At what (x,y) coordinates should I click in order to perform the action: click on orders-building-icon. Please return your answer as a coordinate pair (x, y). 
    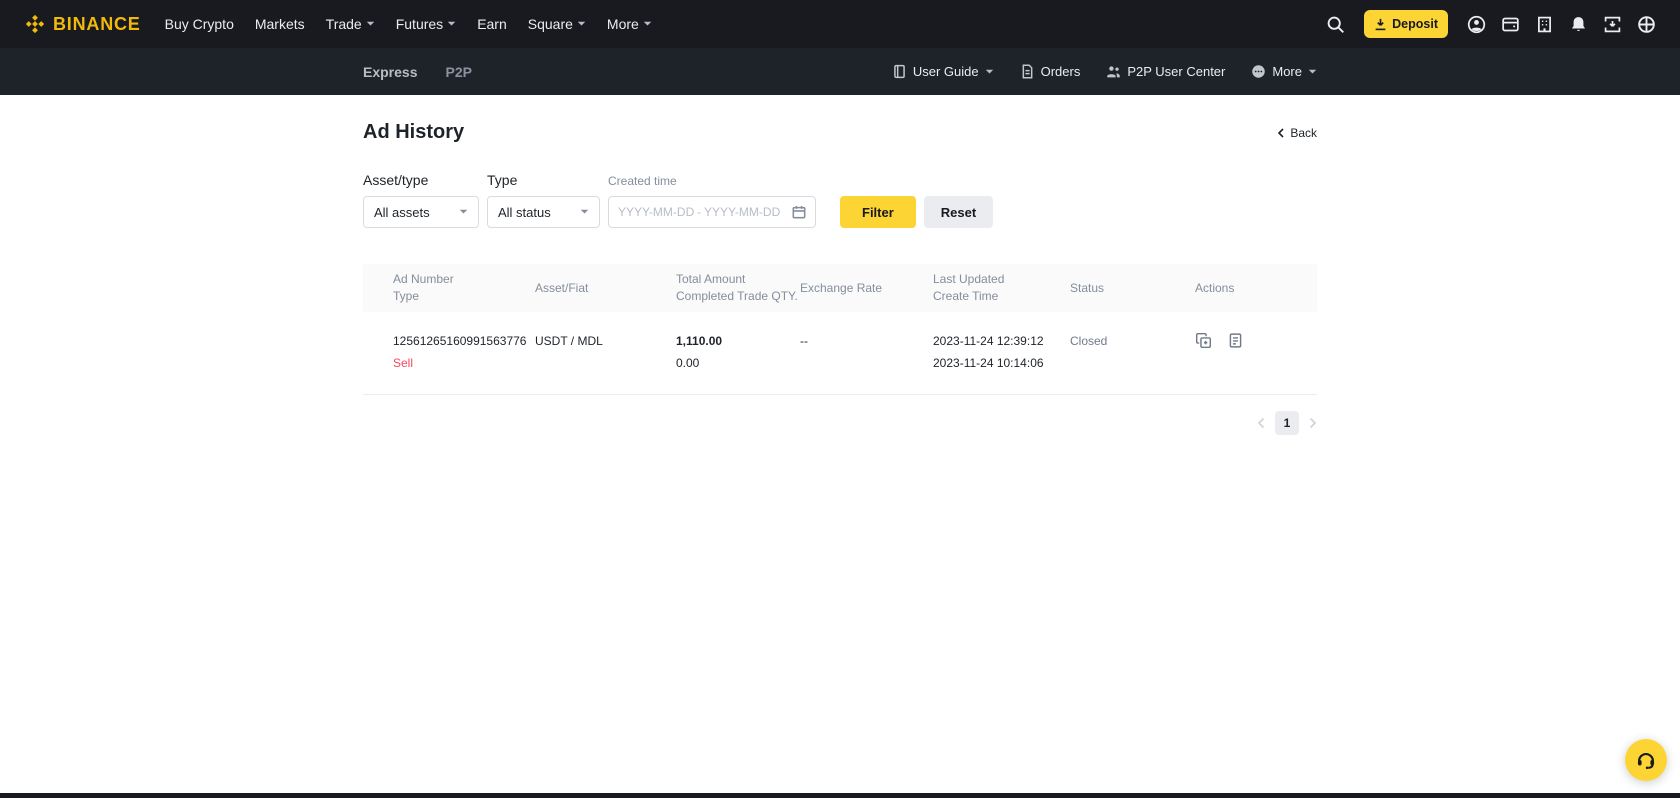
    Looking at the image, I should click on (1544, 24).